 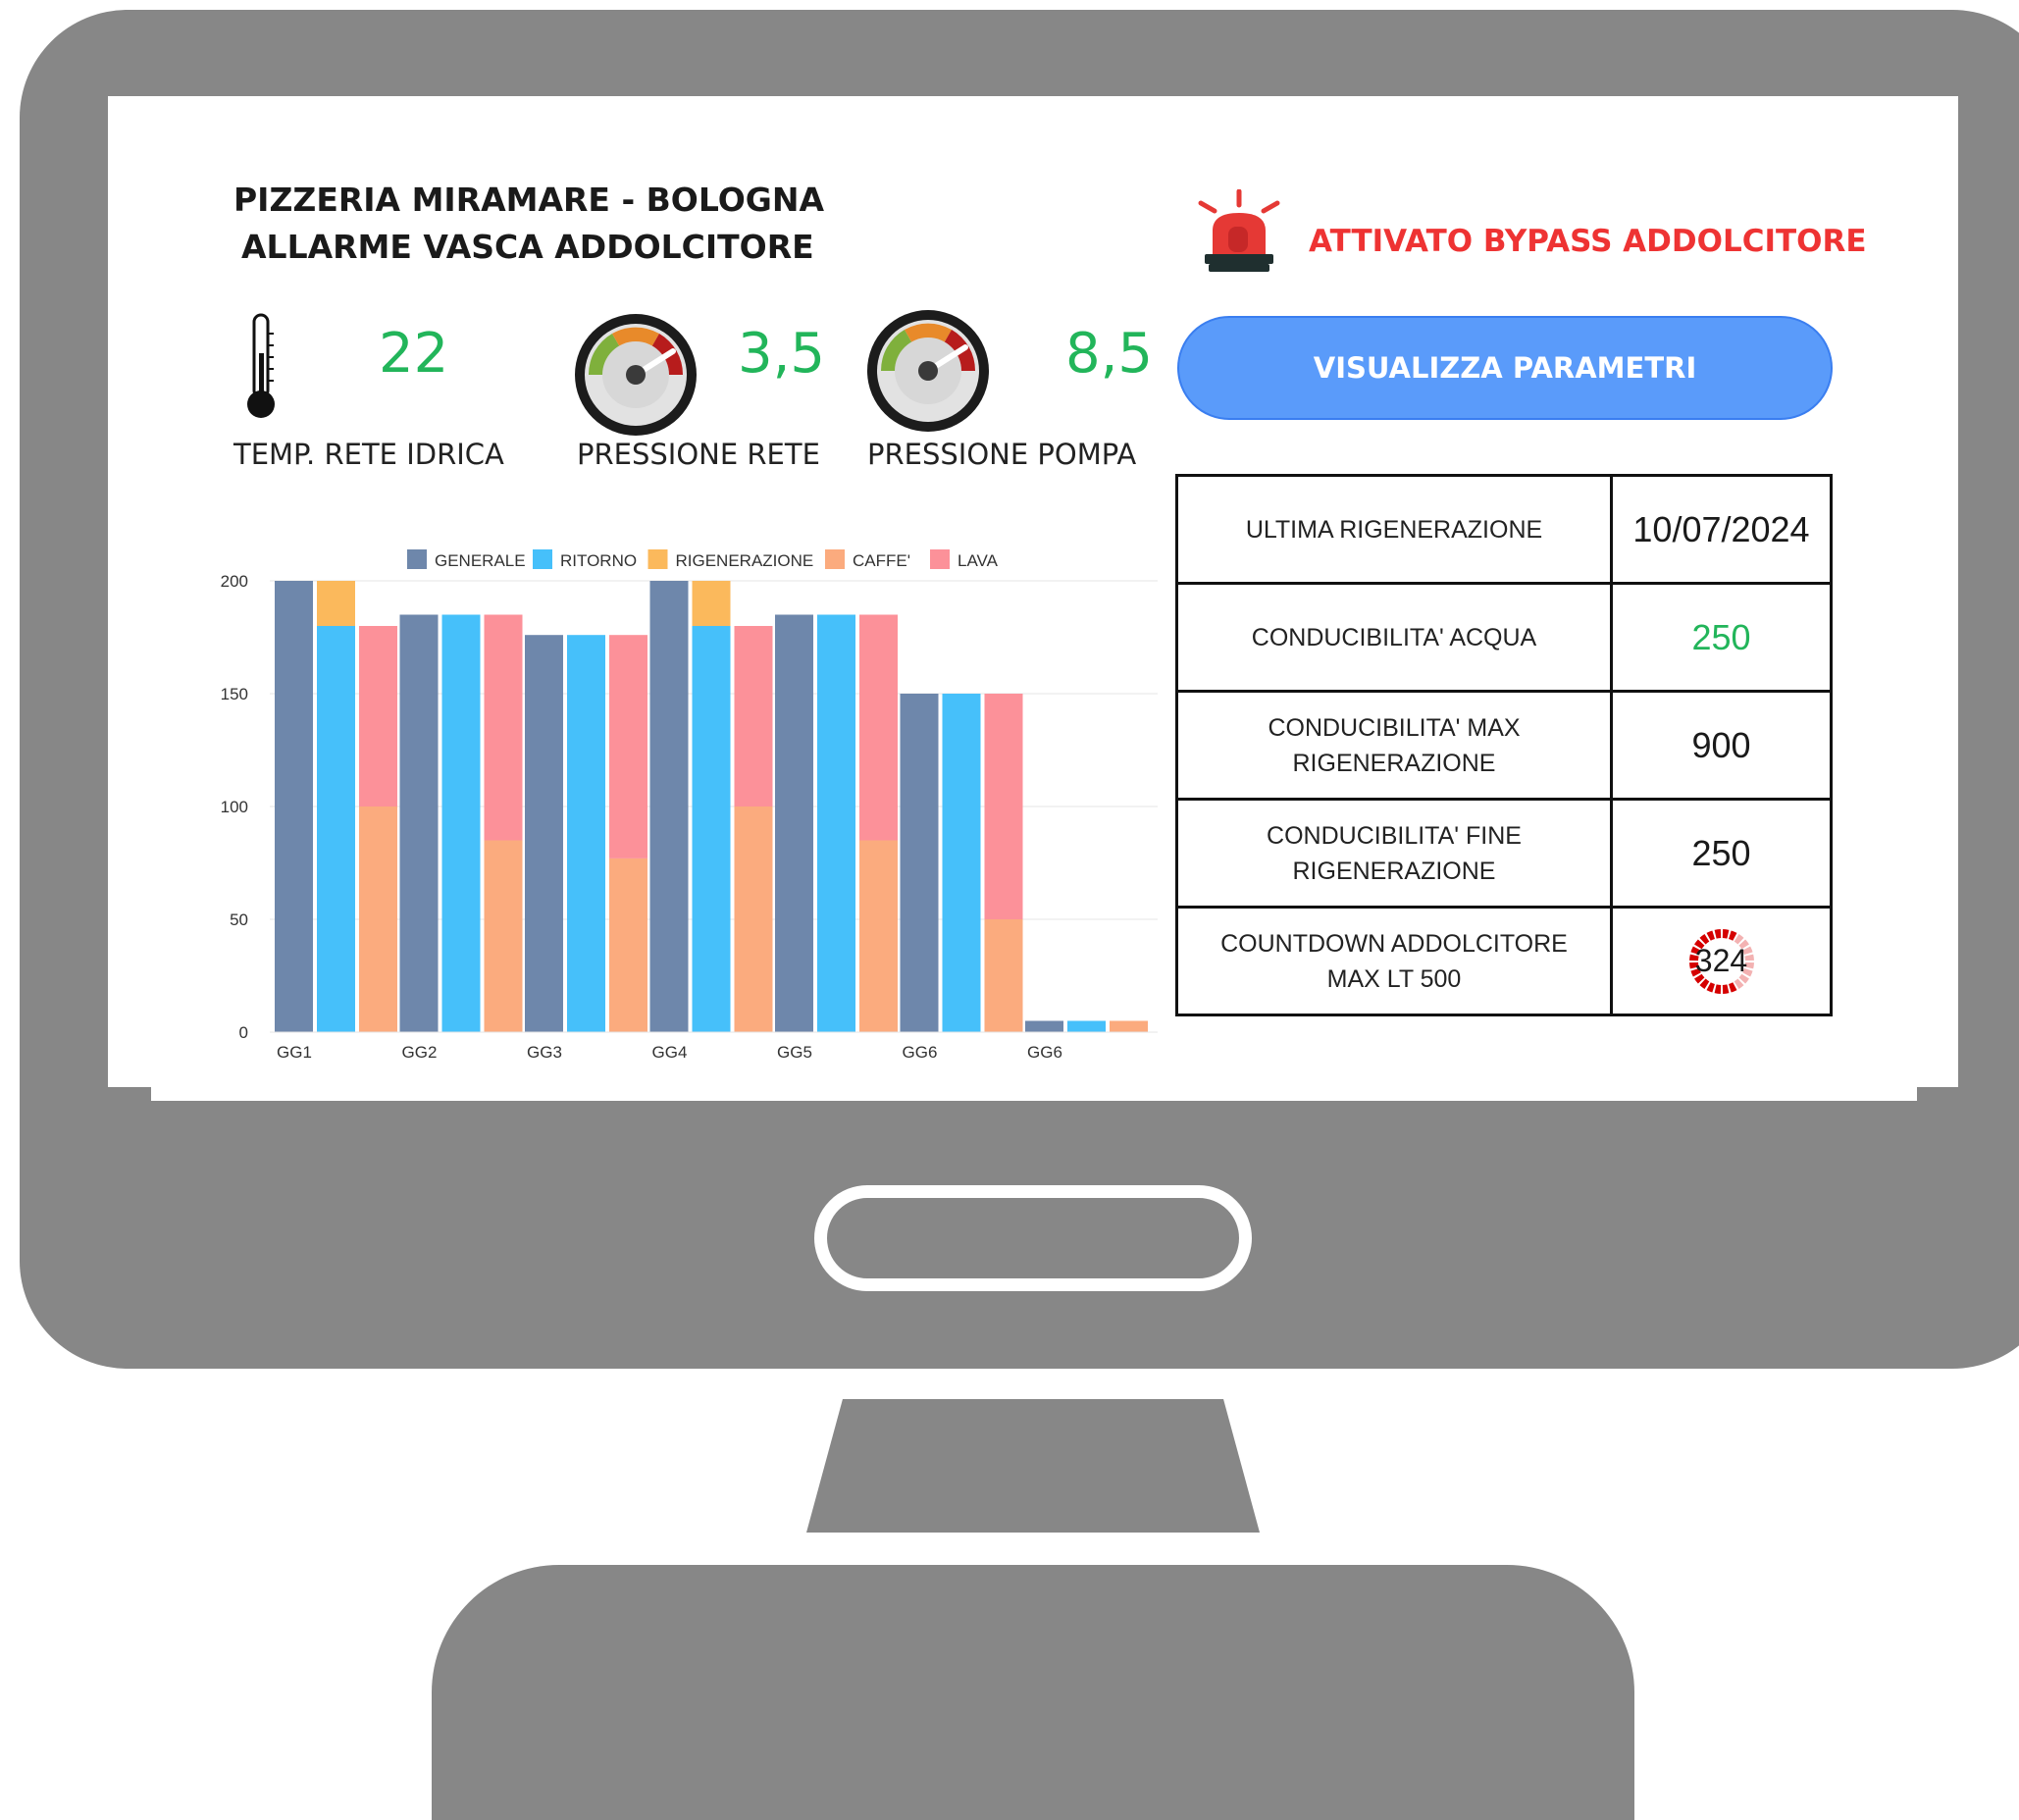 I want to click on legend-label: CAFFE', so click(x=881, y=560).